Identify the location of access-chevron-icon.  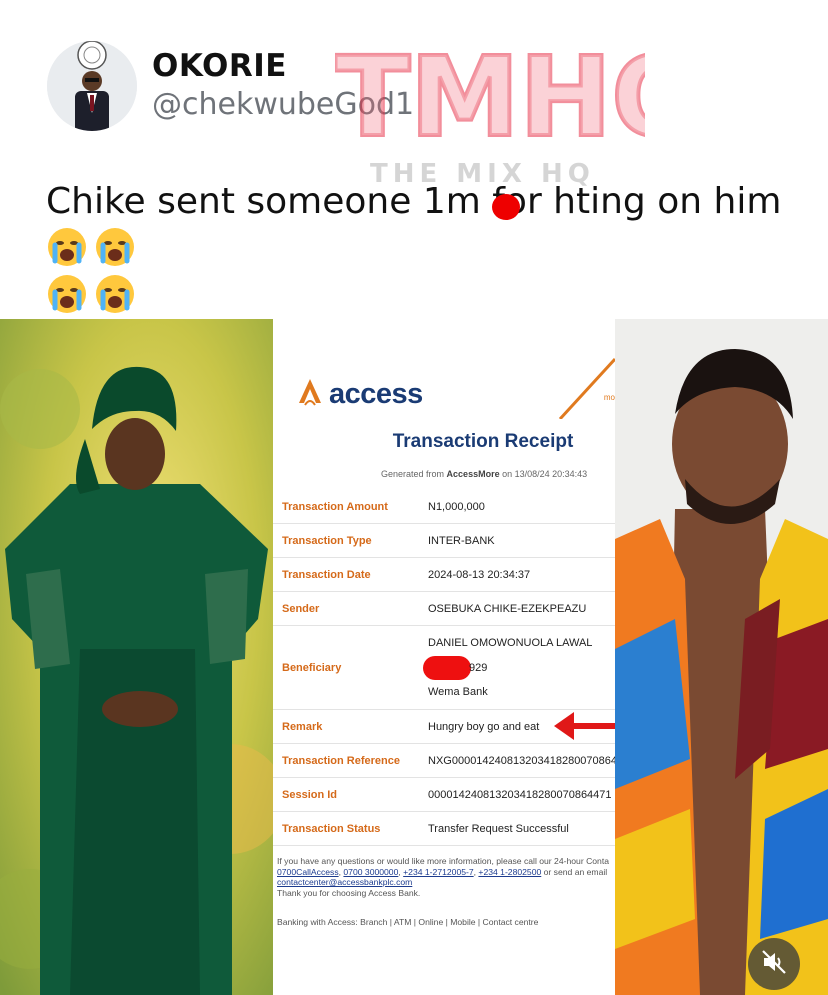
(310, 394).